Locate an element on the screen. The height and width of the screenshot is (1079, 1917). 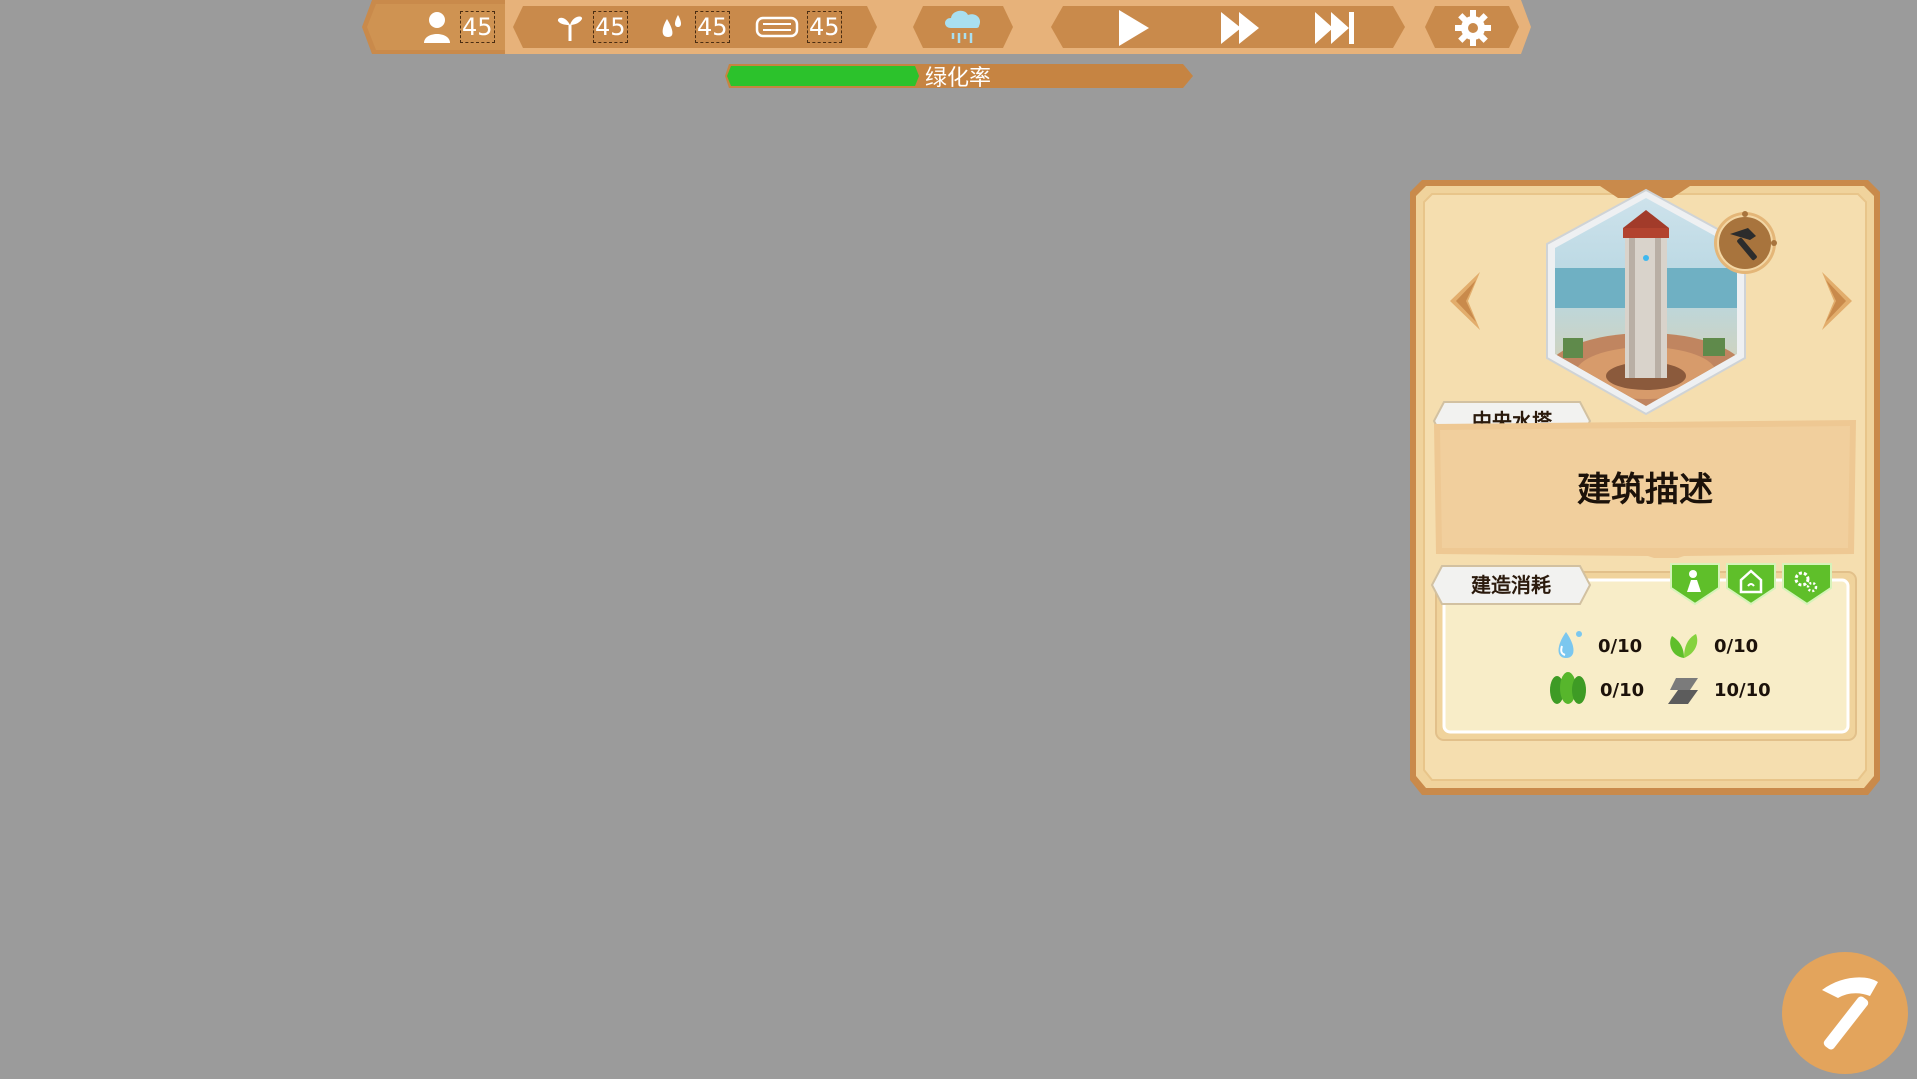
stone-plate-icon is located at coordinates (1684, 690).